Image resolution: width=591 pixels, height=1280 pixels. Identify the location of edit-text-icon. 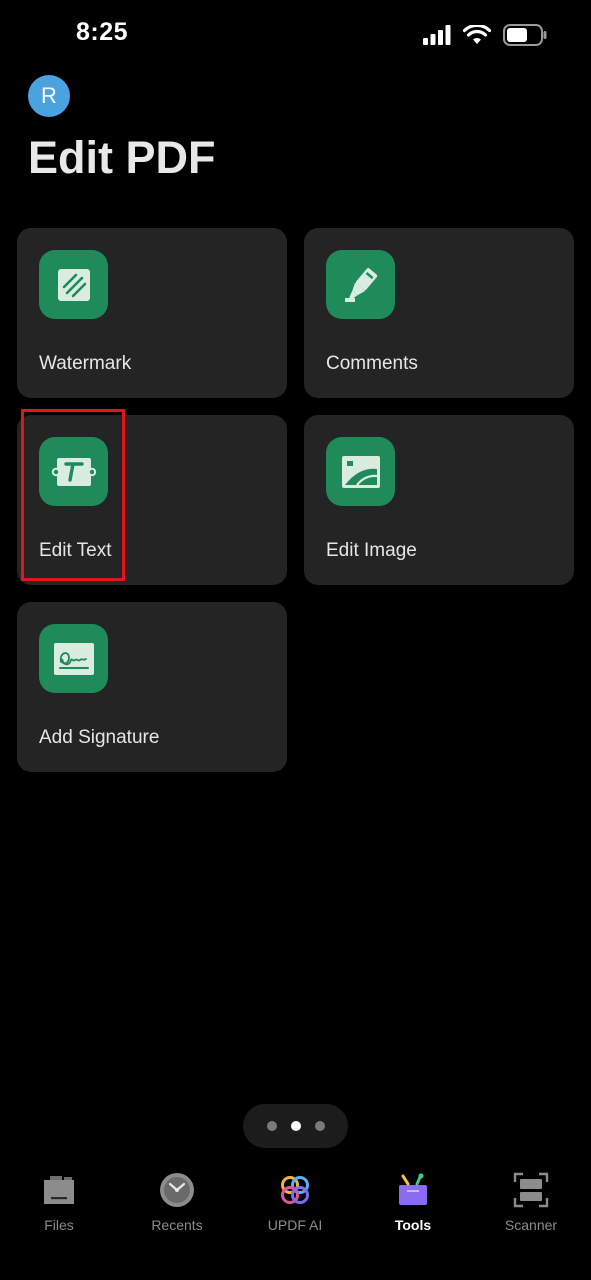
(73, 471).